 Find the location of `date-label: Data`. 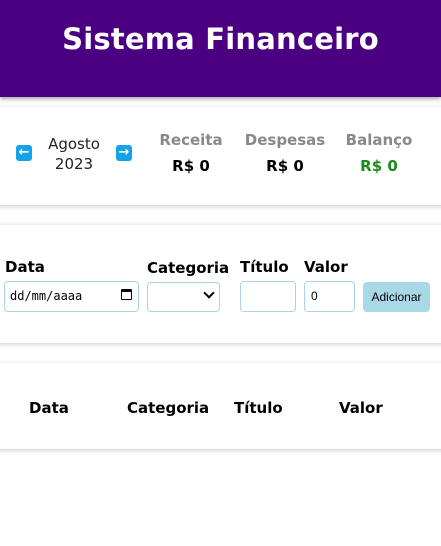

date-label: Data is located at coordinates (25, 267).